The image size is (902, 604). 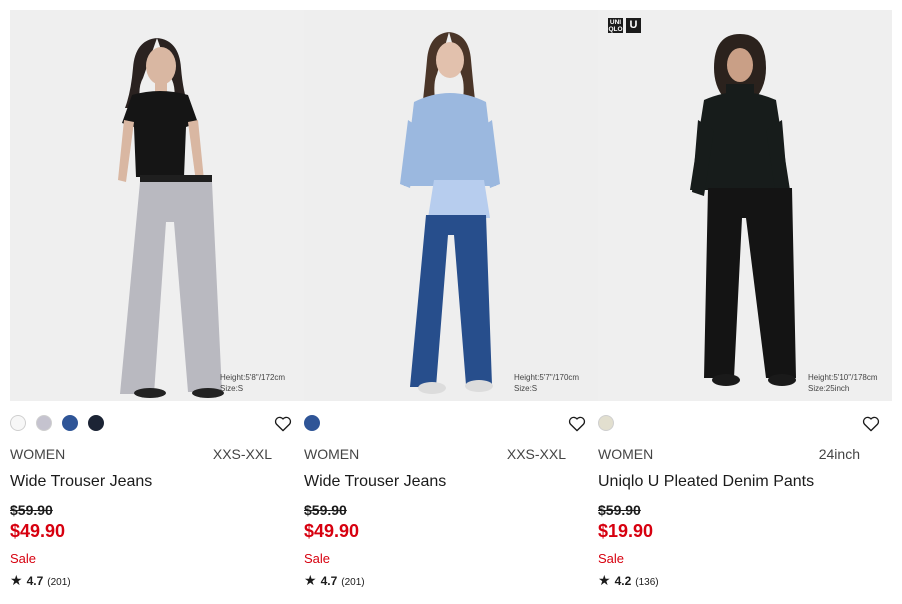 I want to click on product-rating: ★ 4.2 (136), so click(x=628, y=580).